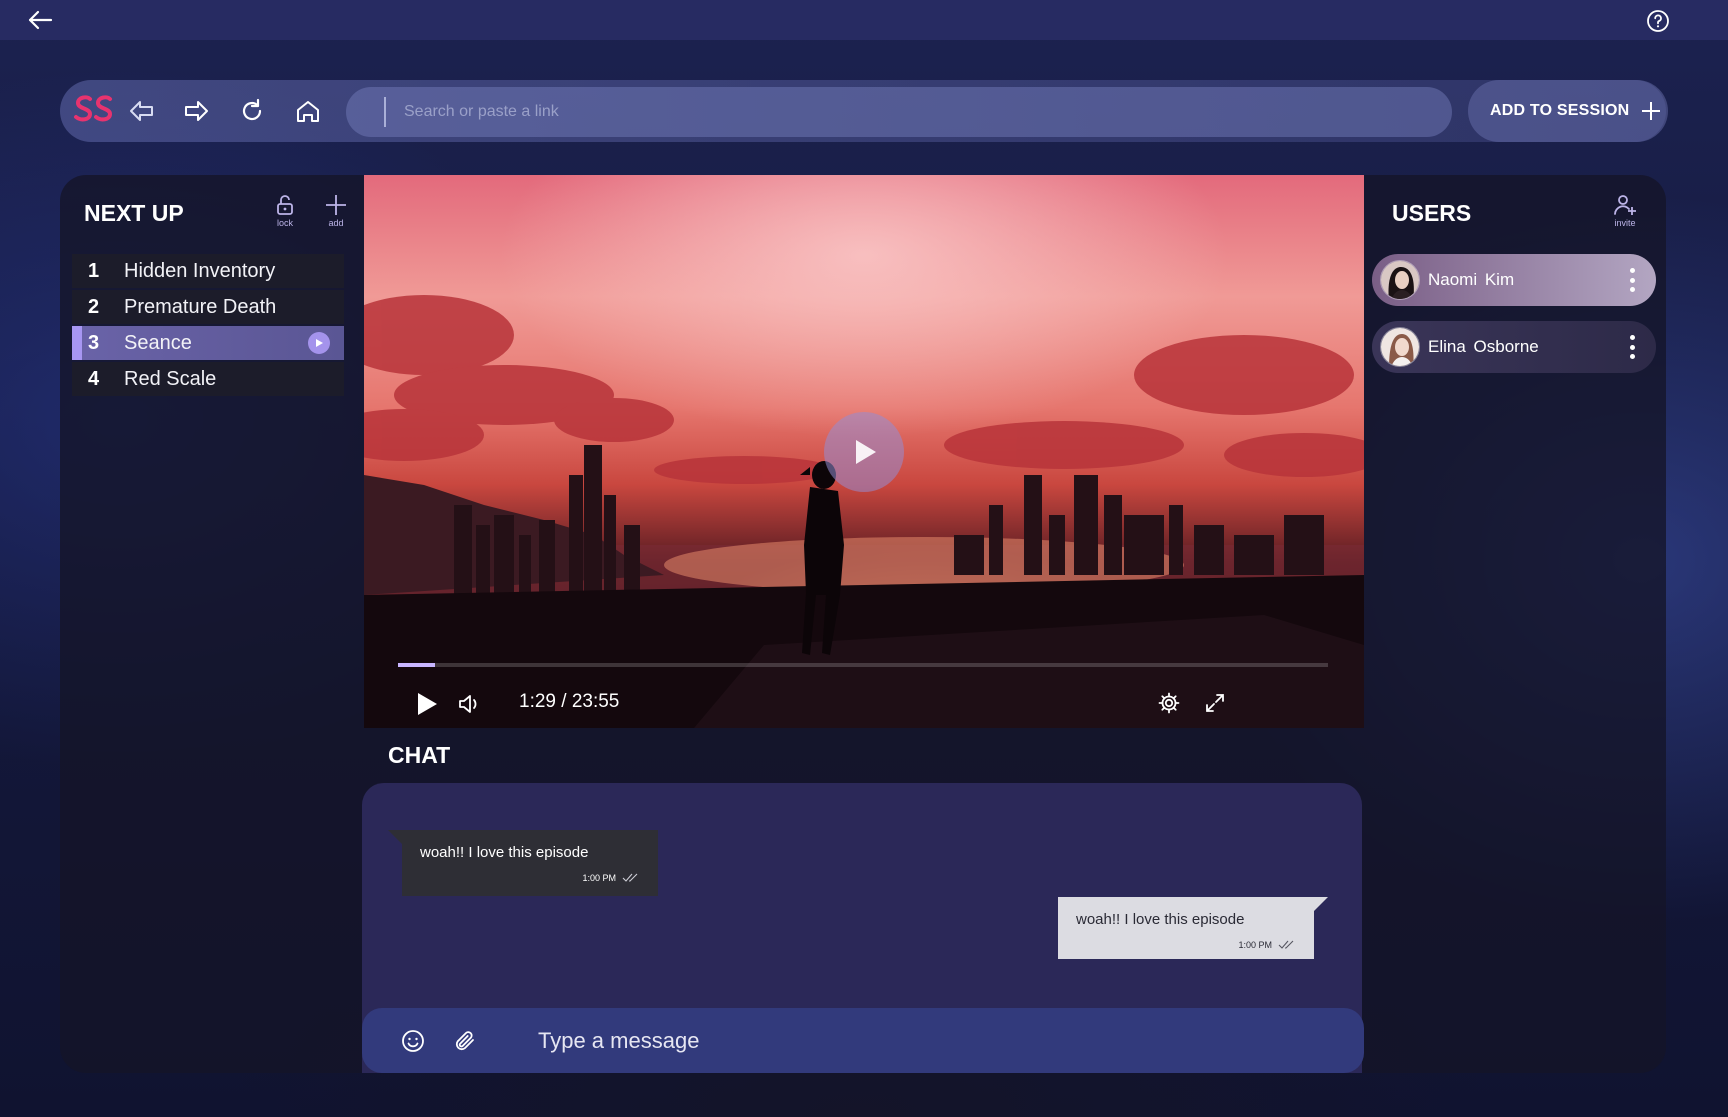 This screenshot has height=1117, width=1728. What do you see at coordinates (285, 205) in the screenshot?
I see `unlock-icon` at bounding box center [285, 205].